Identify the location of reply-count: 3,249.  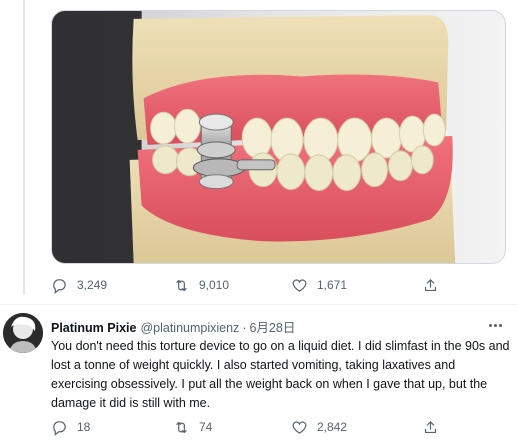
(92, 285).